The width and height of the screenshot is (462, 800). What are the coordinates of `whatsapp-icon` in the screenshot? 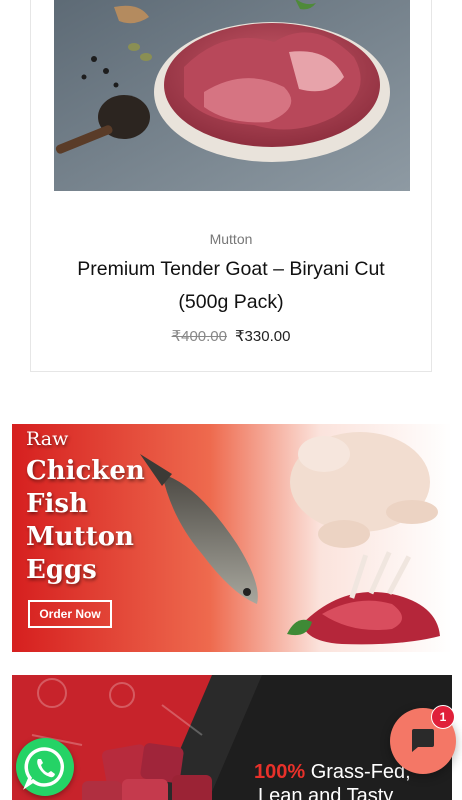 It's located at (44, 768).